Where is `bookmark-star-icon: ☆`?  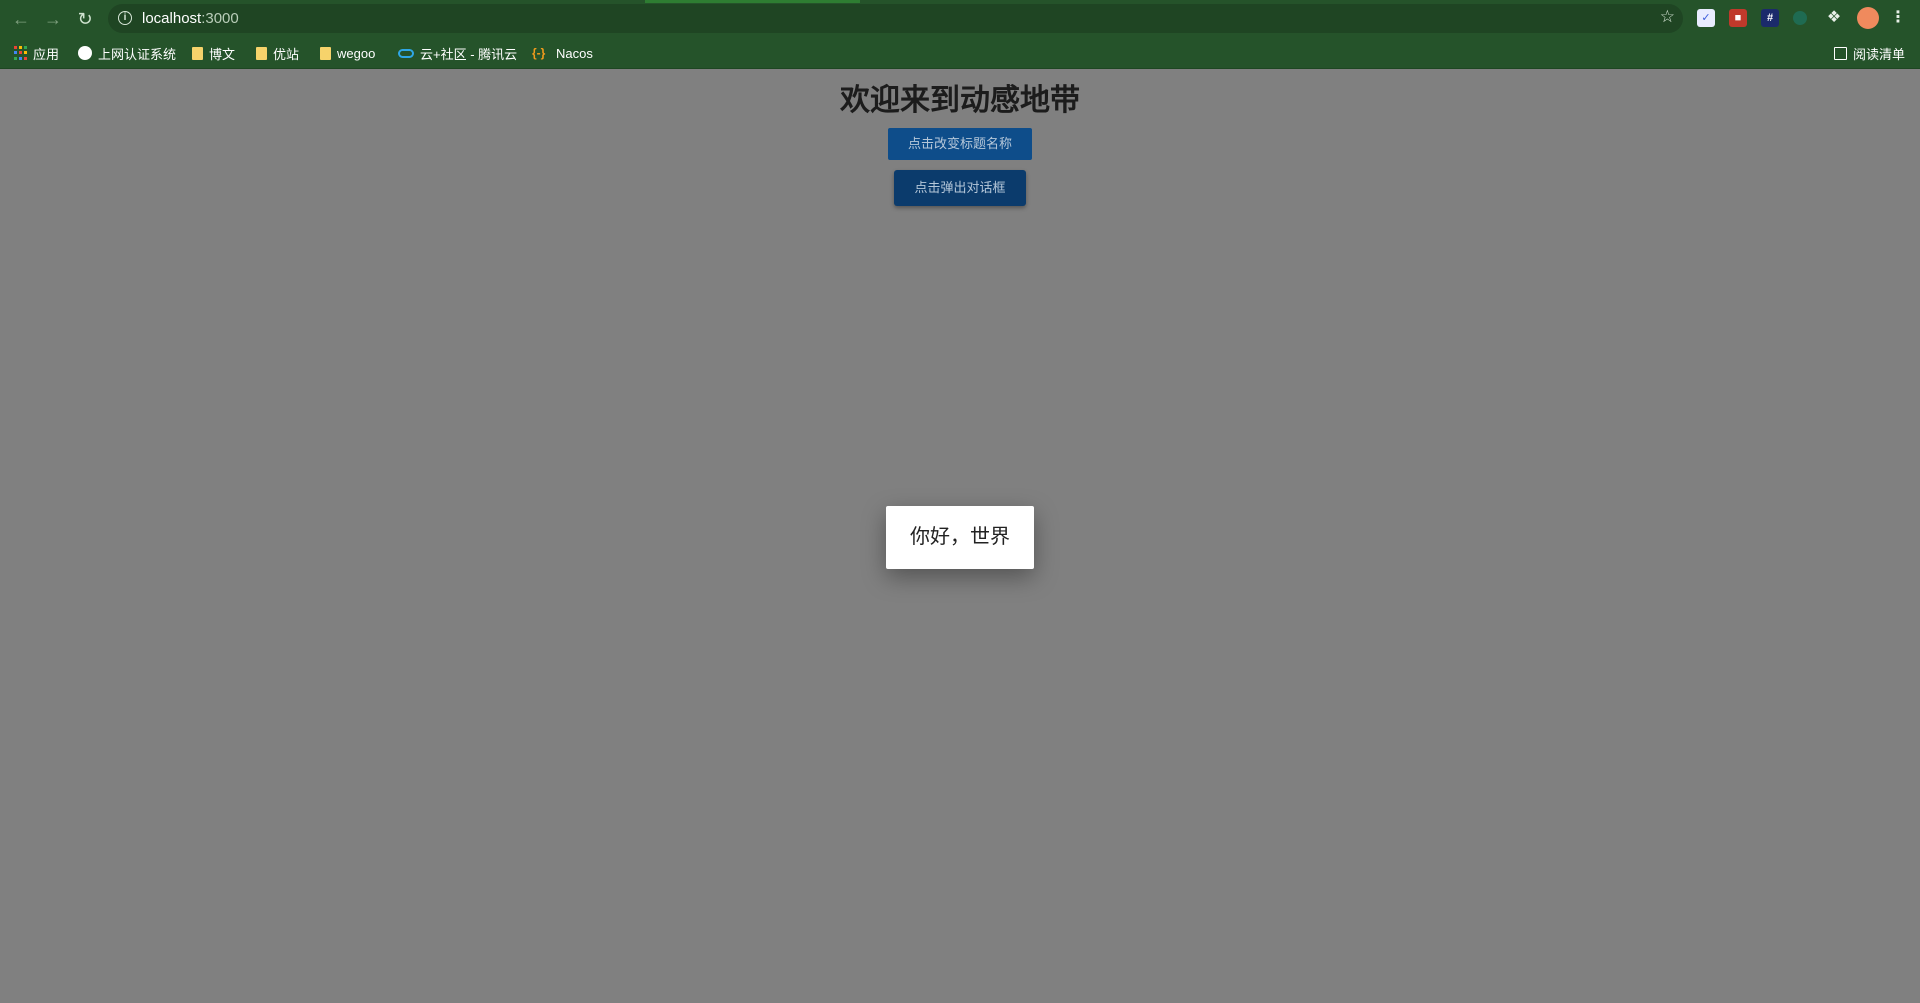 bookmark-star-icon: ☆ is located at coordinates (1667, 17).